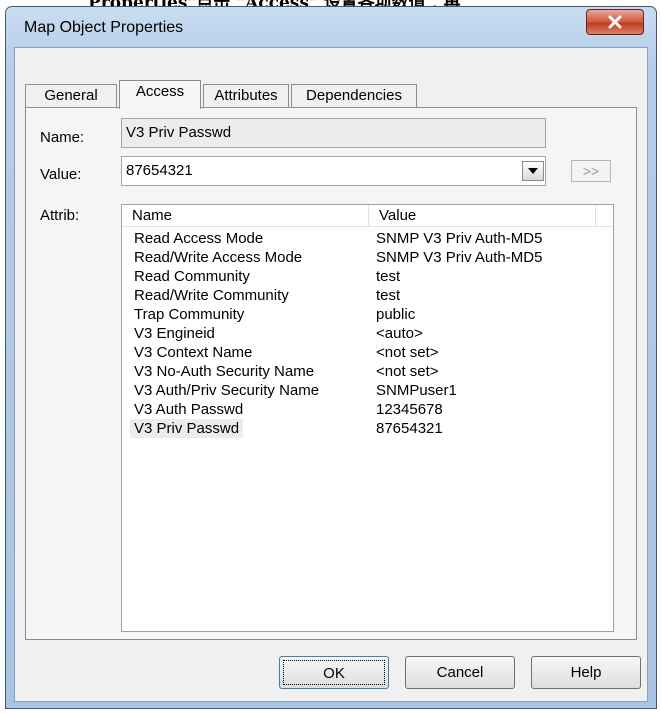 The width and height of the screenshot is (661, 713). Describe the element at coordinates (367, 390) in the screenshot. I see `table-row: V3 Auth/Priv Security Name SNMPuser1` at that location.